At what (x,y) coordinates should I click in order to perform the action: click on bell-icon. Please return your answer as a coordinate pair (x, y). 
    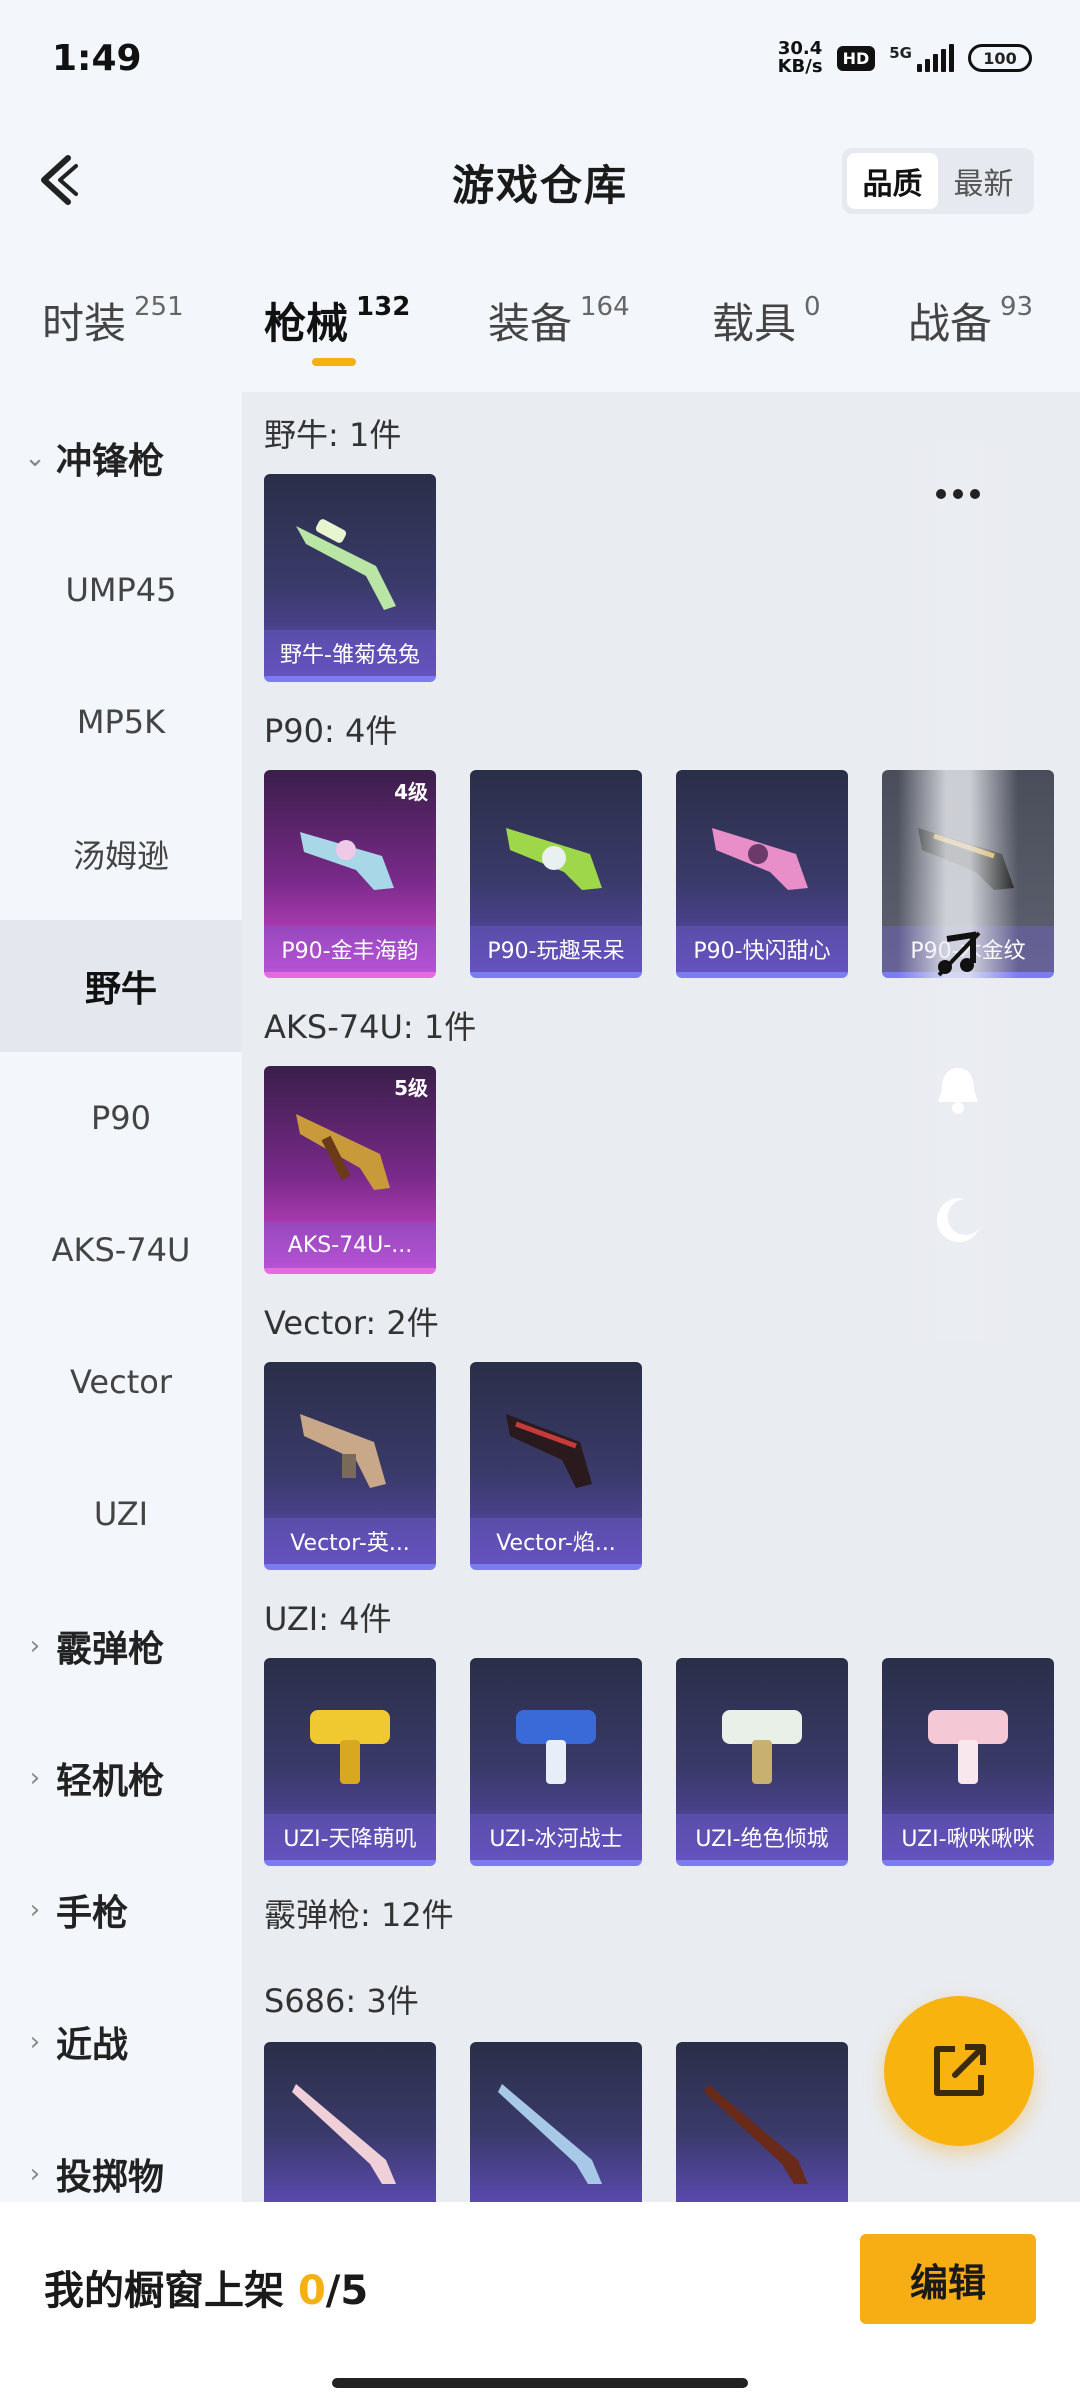
    Looking at the image, I should click on (958, 1091).